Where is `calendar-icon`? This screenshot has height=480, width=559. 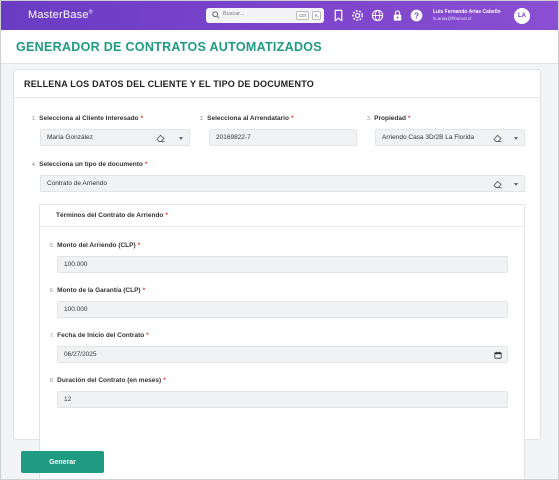 calendar-icon is located at coordinates (498, 355).